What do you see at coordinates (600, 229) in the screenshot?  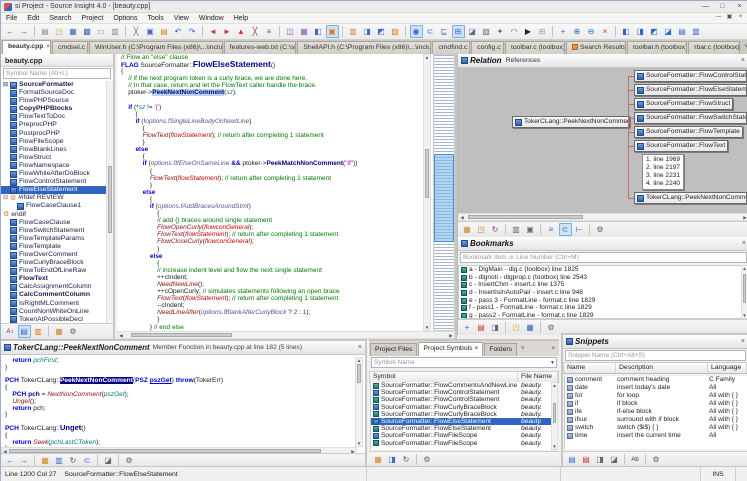 I see `relation-settings-icon: ⚙` at bounding box center [600, 229].